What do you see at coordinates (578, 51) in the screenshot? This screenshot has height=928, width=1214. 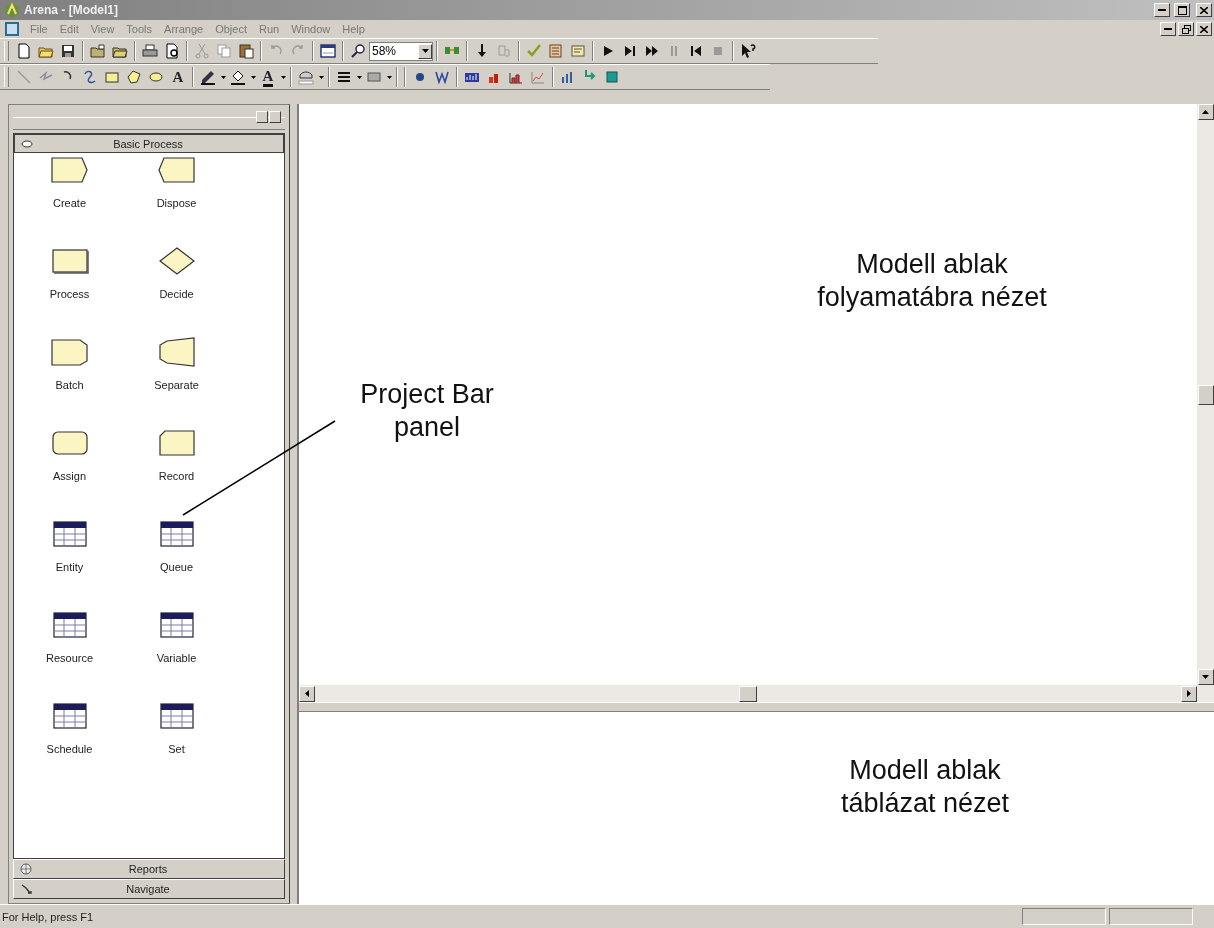 I see `note-icon` at bounding box center [578, 51].